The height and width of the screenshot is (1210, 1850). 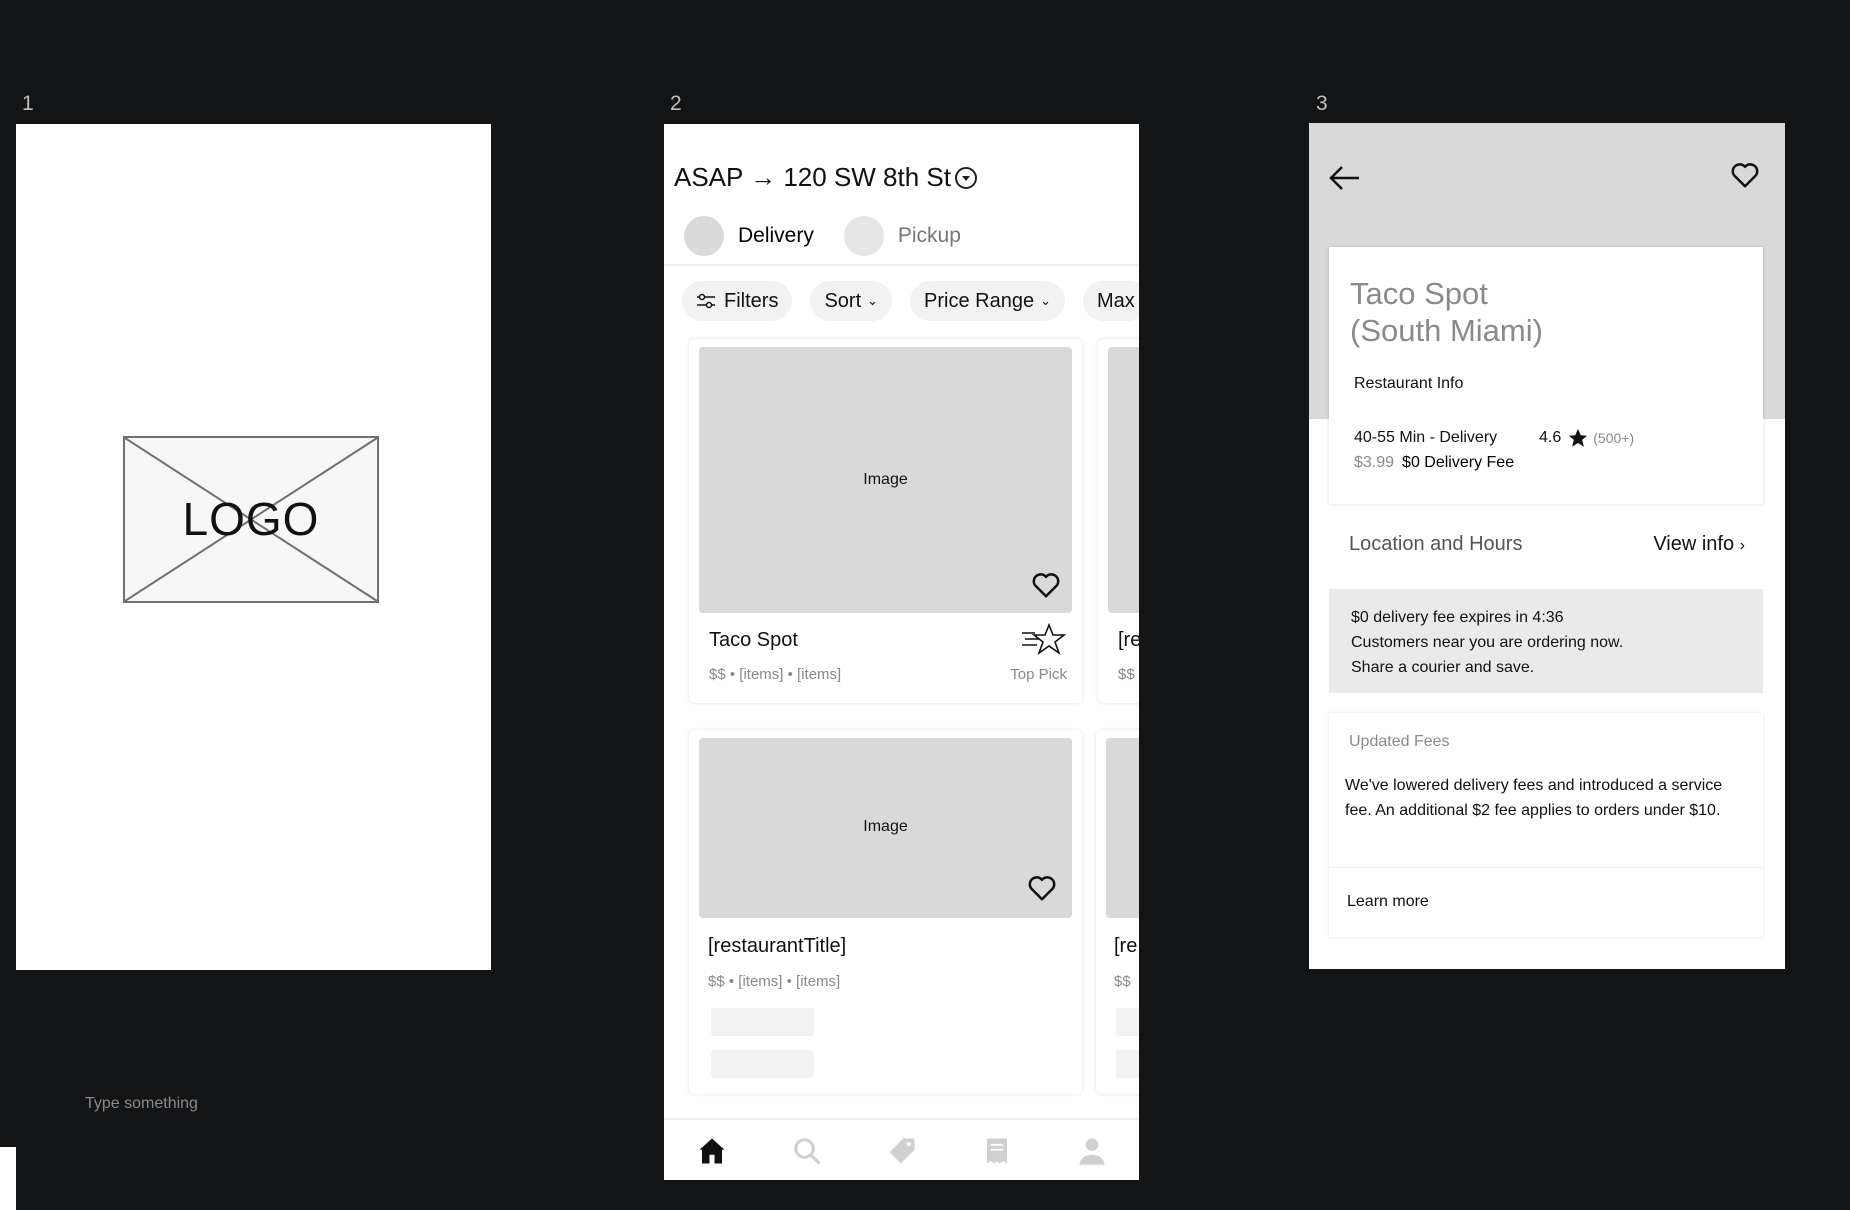 I want to click on star-icon, so click(x=1578, y=437).